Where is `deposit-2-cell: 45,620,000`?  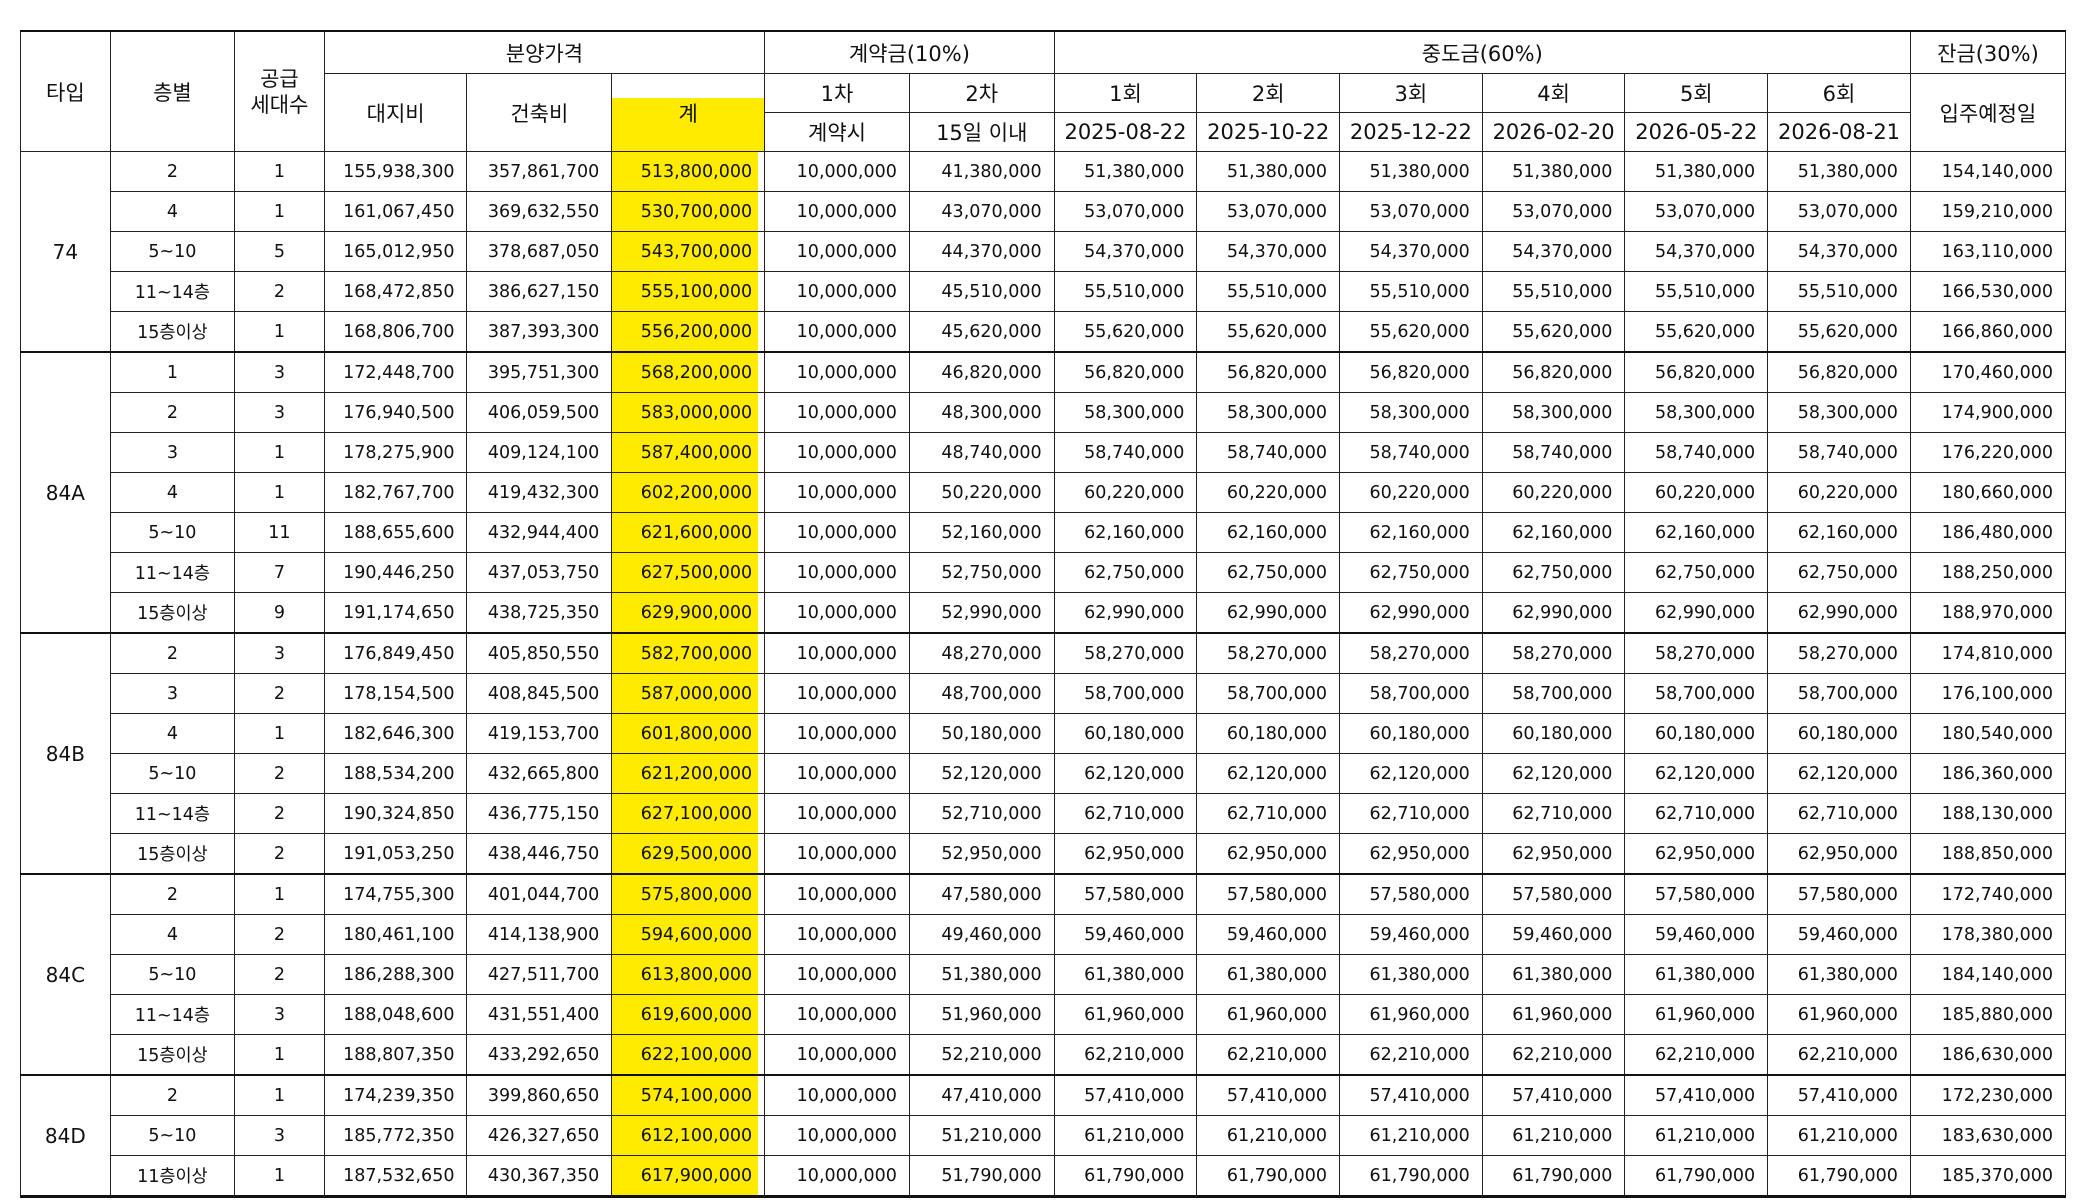 deposit-2-cell: 45,620,000 is located at coordinates (981, 332).